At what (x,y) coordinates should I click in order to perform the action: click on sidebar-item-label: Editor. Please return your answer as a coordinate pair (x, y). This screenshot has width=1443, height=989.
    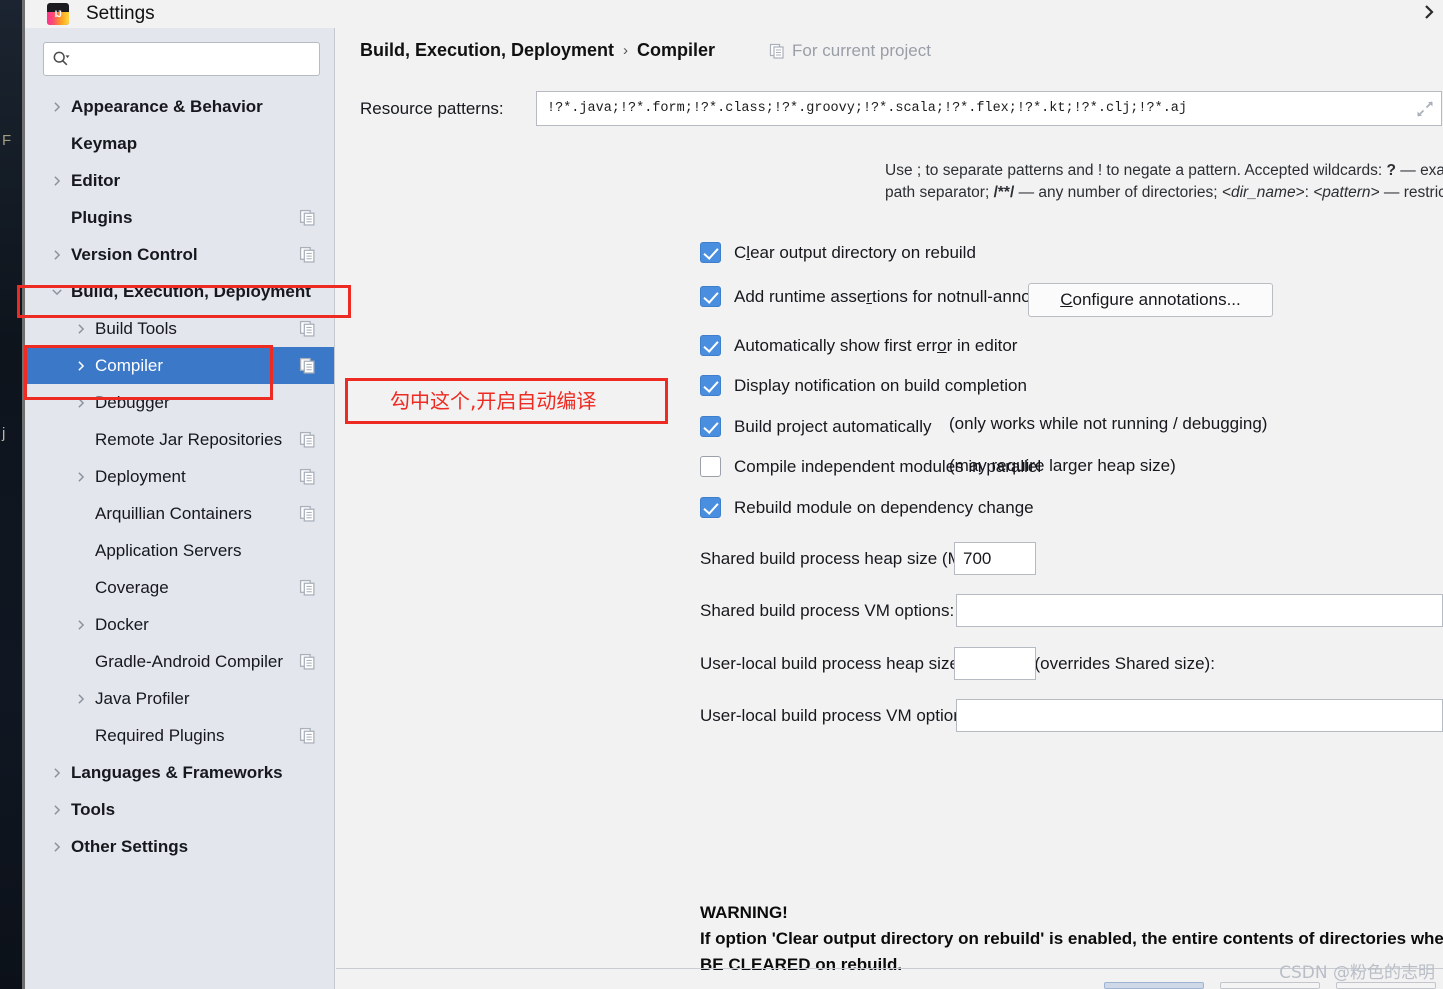
    Looking at the image, I should click on (96, 180).